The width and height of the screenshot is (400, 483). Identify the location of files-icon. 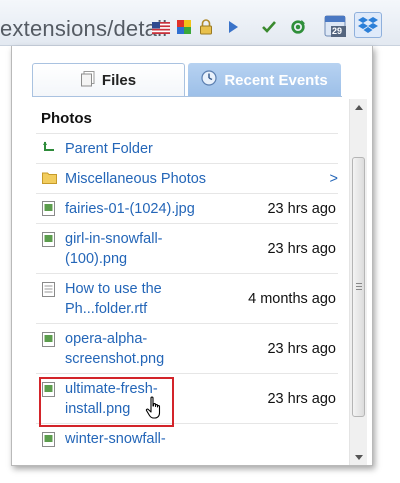
(87, 80).